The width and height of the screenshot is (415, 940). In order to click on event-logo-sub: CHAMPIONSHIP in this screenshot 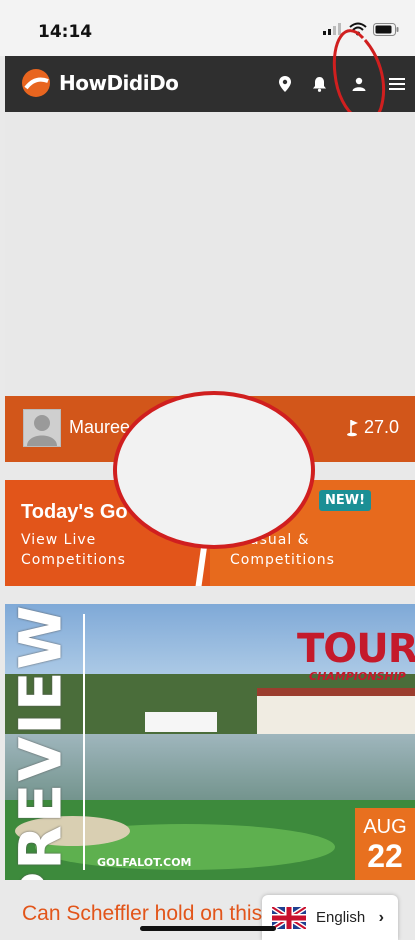, I will do `click(357, 676)`.